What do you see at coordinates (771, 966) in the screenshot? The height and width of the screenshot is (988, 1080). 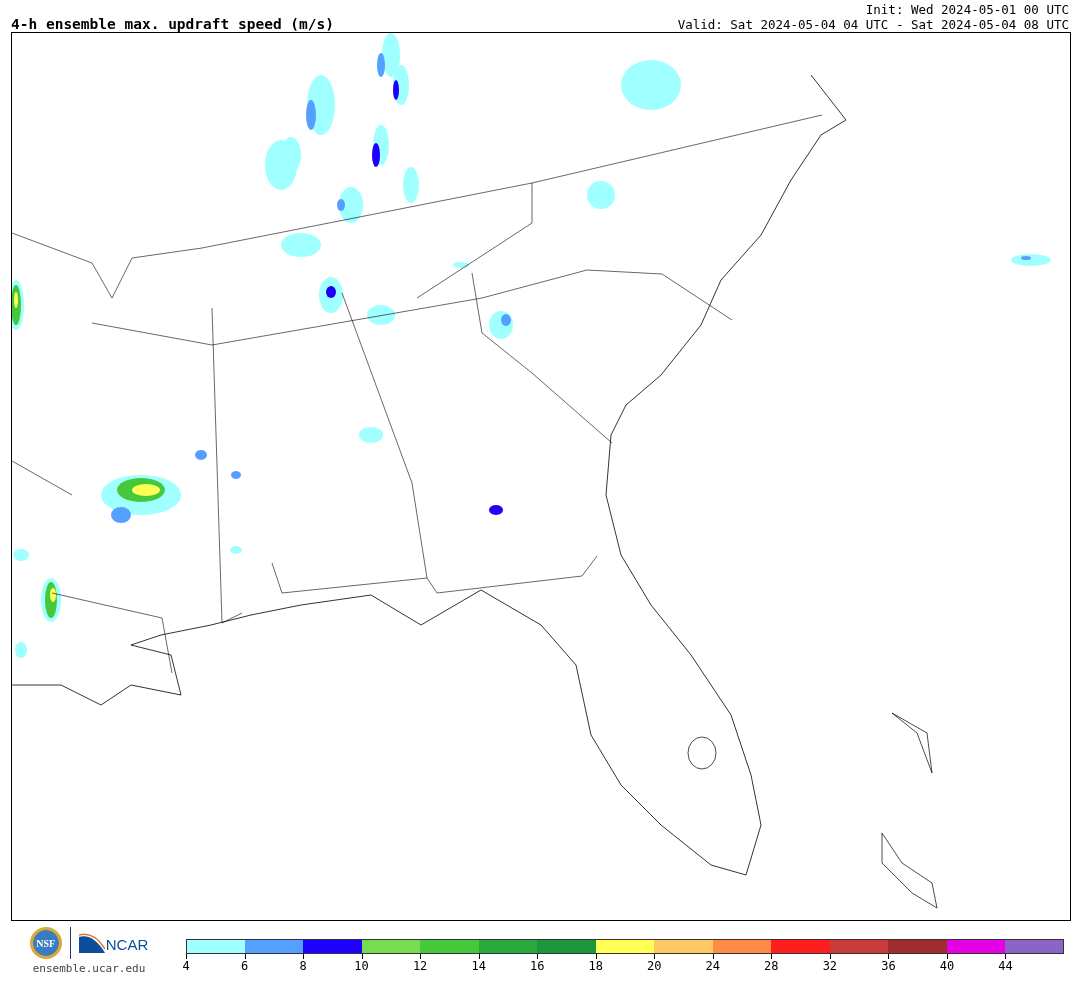 I see `colorbar-label: 28` at bounding box center [771, 966].